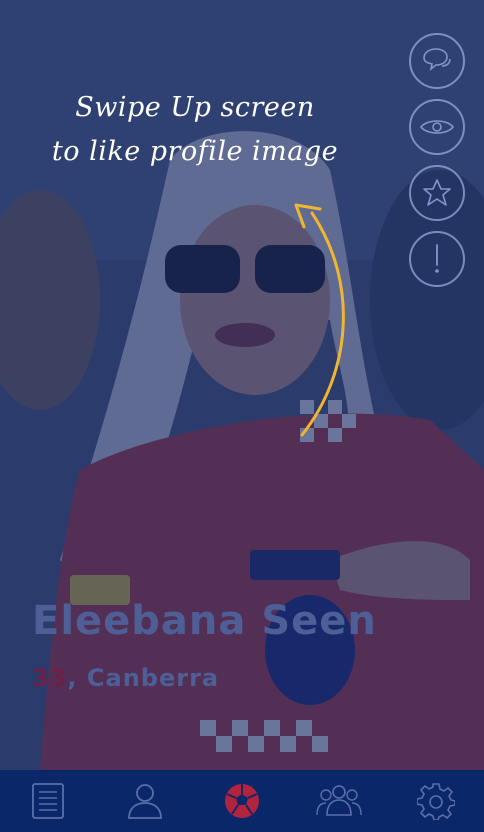  I want to click on profile-city: Canberra, so click(153, 678).